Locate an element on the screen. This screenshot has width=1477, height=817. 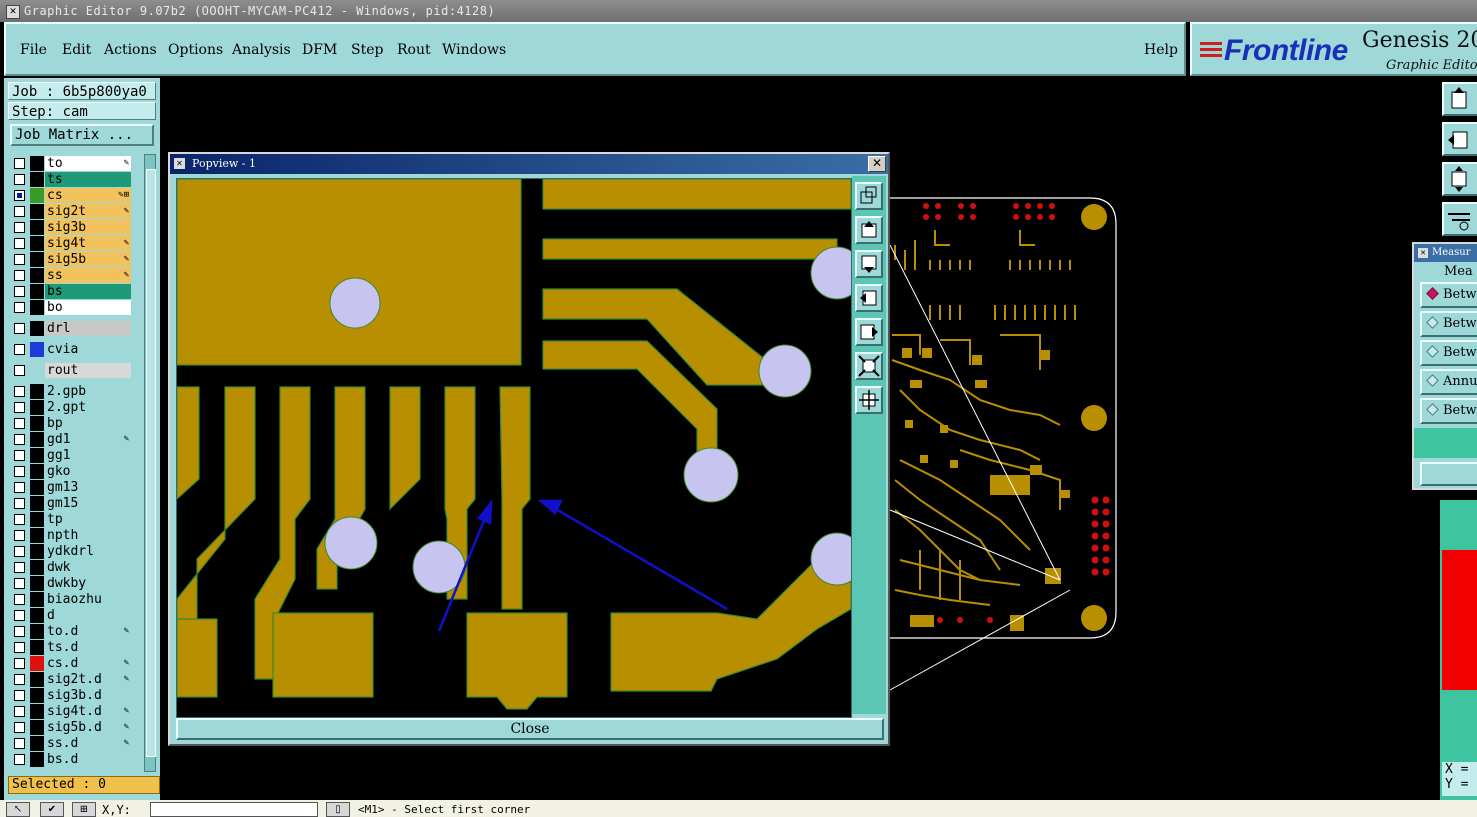
layer-name: cvia is located at coordinates (88, 349).